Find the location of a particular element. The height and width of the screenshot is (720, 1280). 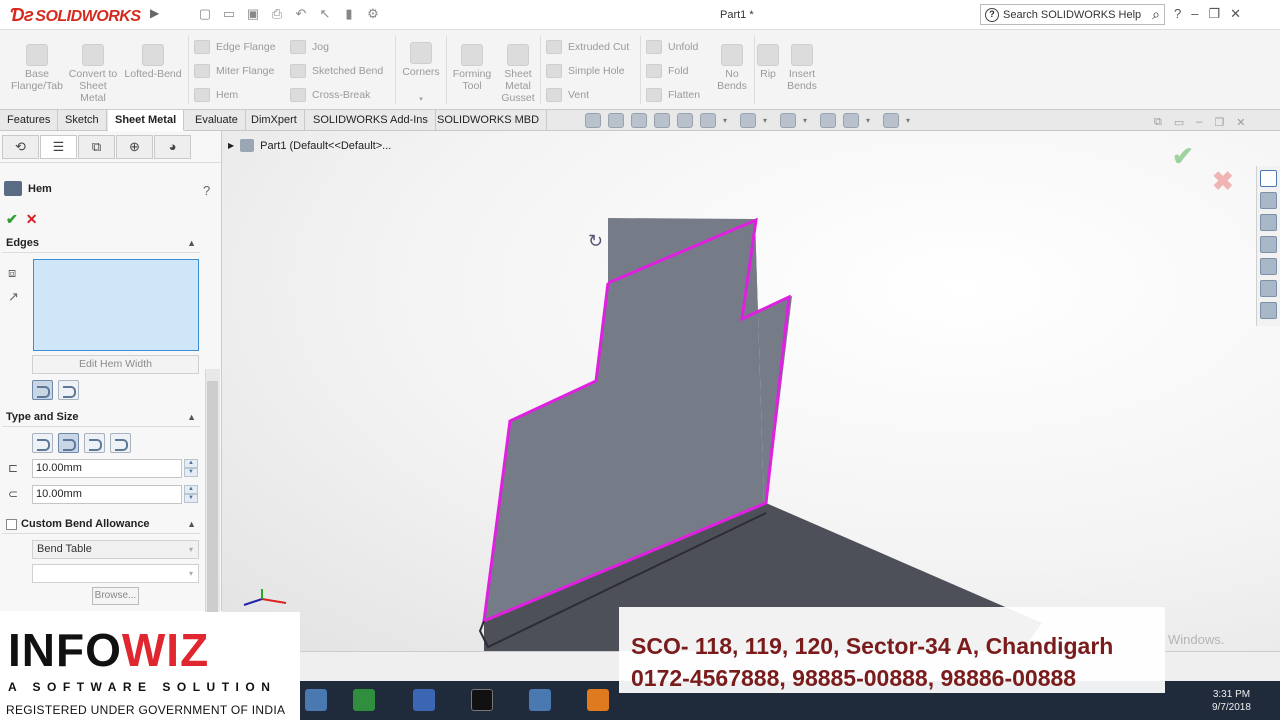

hide-show-dropdown-icon: ▾ is located at coordinates (808, 120).